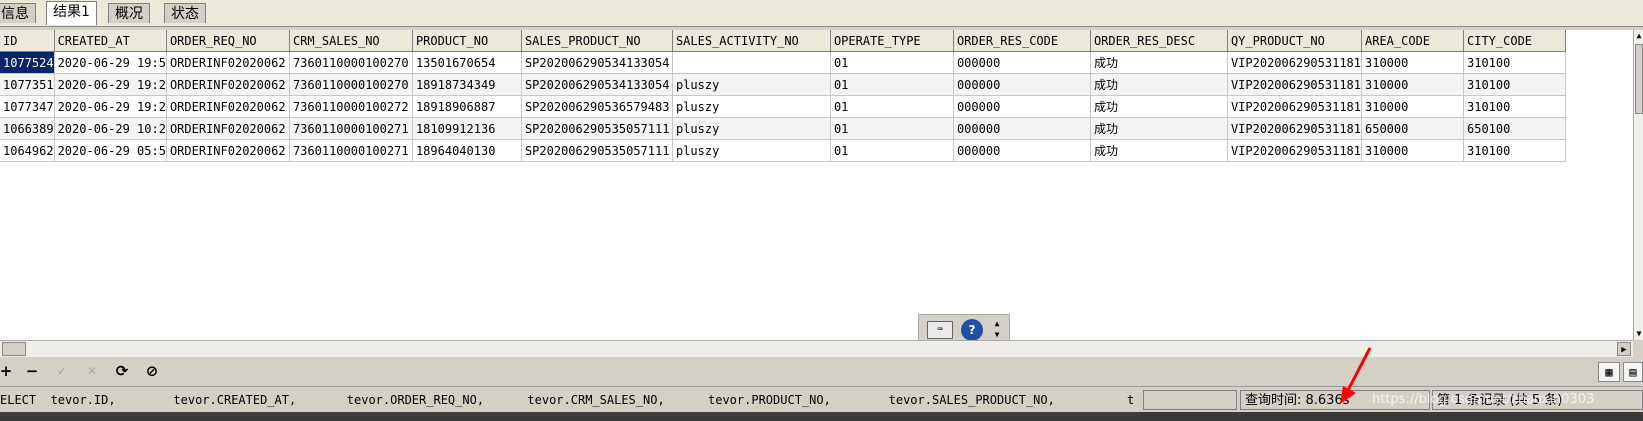 This screenshot has height=421, width=1643. Describe the element at coordinates (467, 106) in the screenshot. I see `table-cell: 18918906887` at that location.